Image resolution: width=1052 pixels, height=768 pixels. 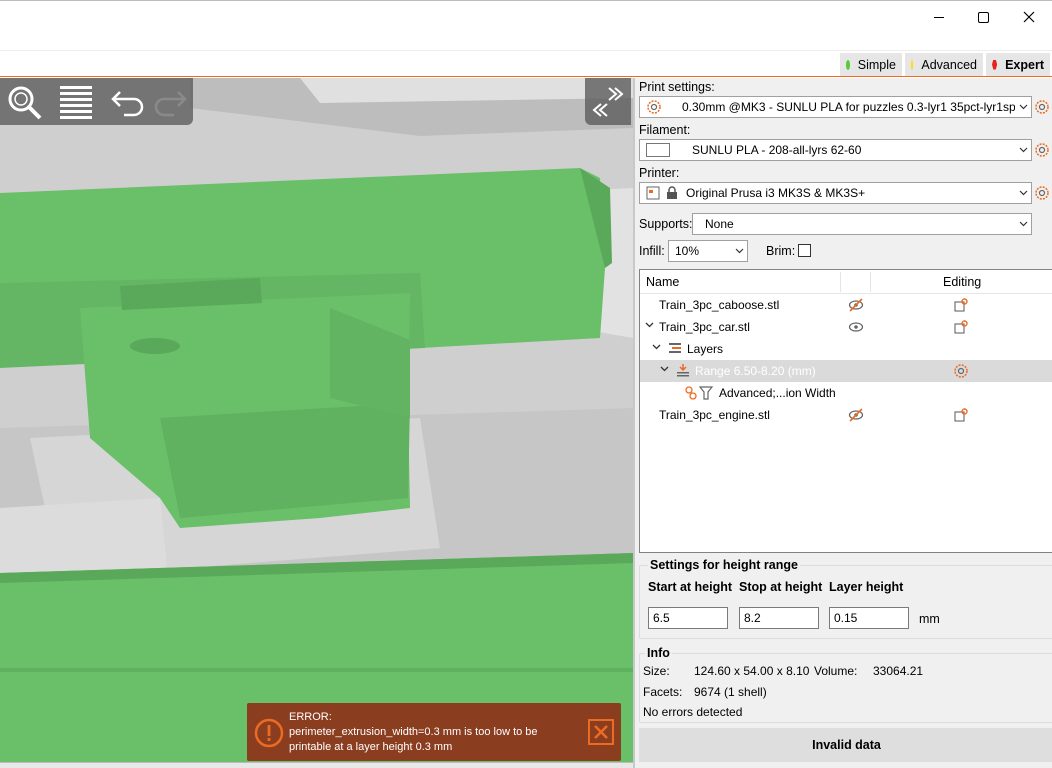 I want to click on object-row-caboose: Train_3pc_caboose.stl, so click(x=846, y=305).